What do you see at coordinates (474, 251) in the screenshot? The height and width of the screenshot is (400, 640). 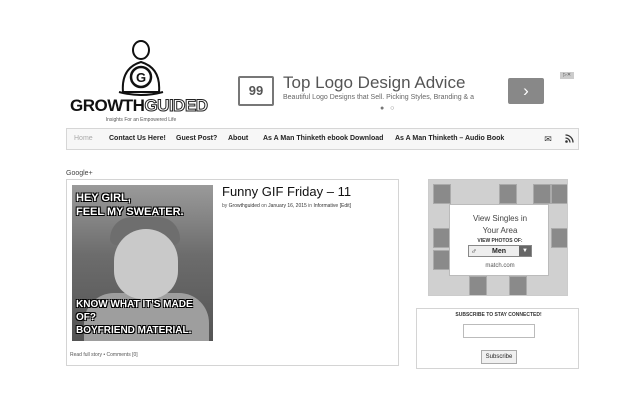 I see `person-icon: ♂` at bounding box center [474, 251].